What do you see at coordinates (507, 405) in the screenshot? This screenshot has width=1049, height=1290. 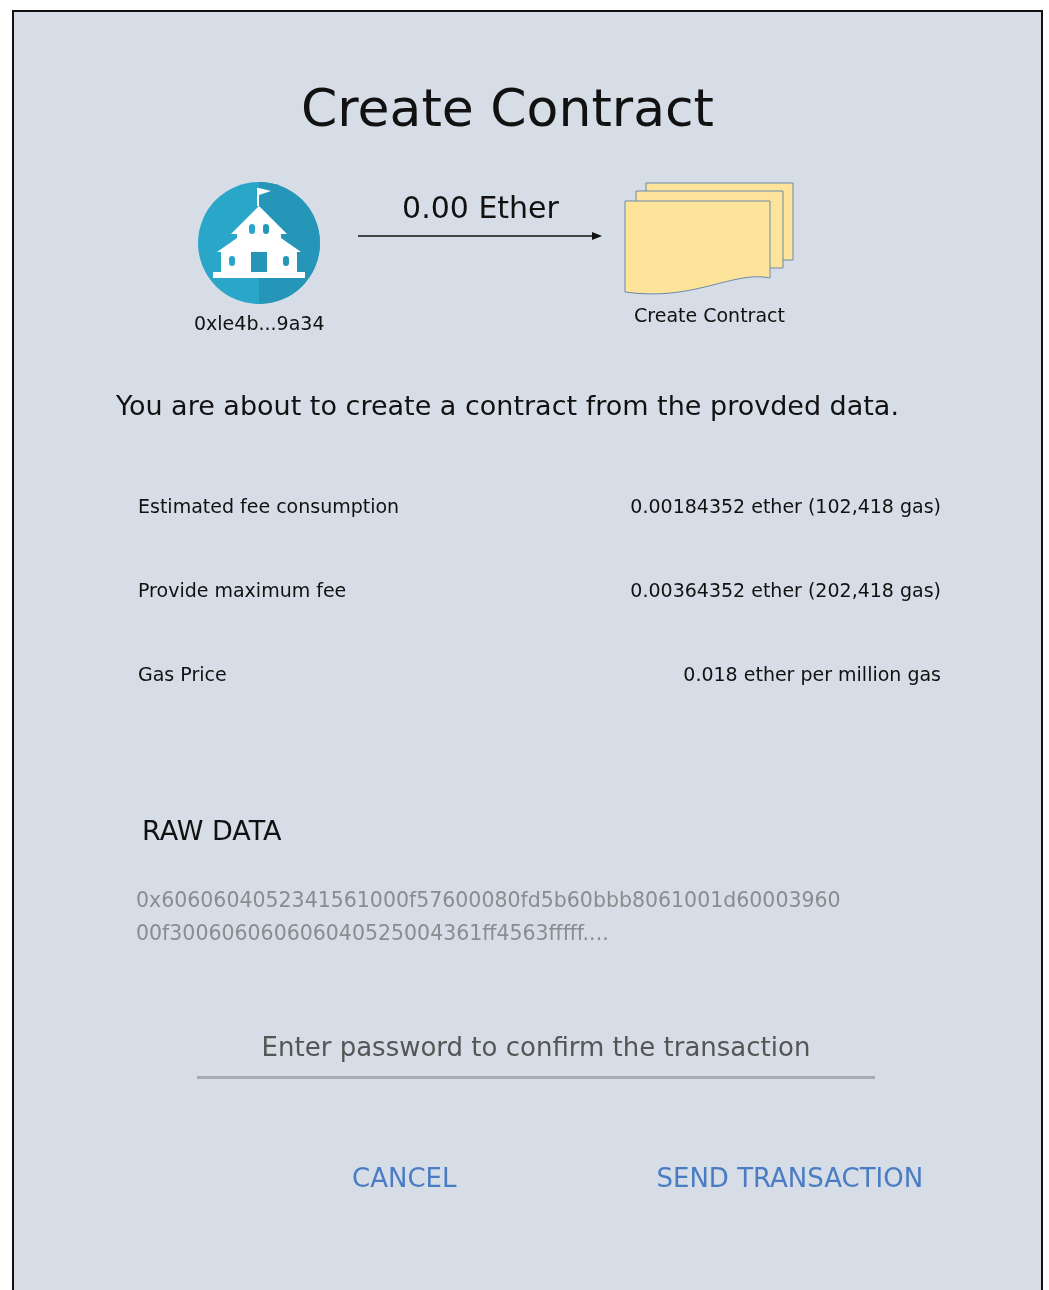 I see `info-message: You are about to create a contract from the provded data.` at bounding box center [507, 405].